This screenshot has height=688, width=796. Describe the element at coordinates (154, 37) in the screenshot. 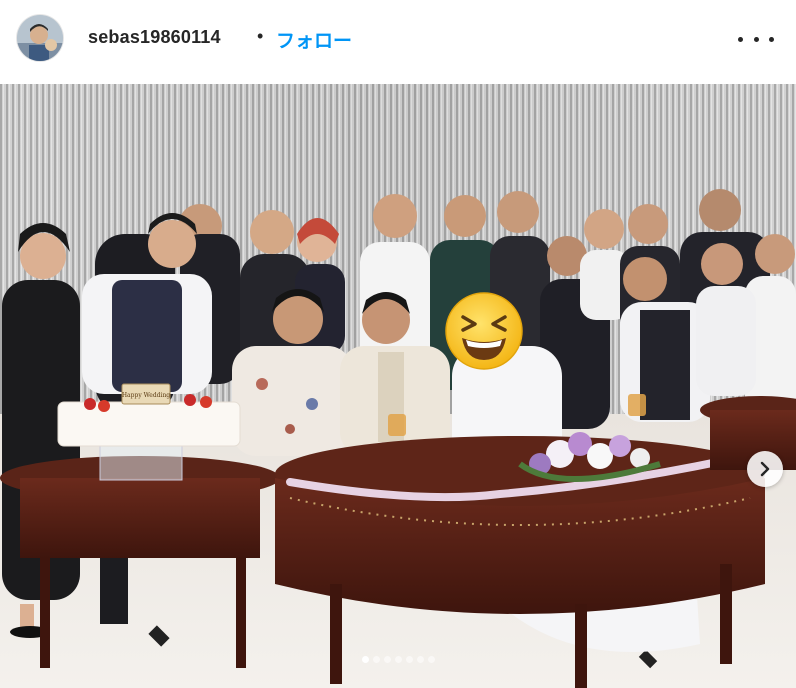

I see `post-username: sebas19860114` at that location.